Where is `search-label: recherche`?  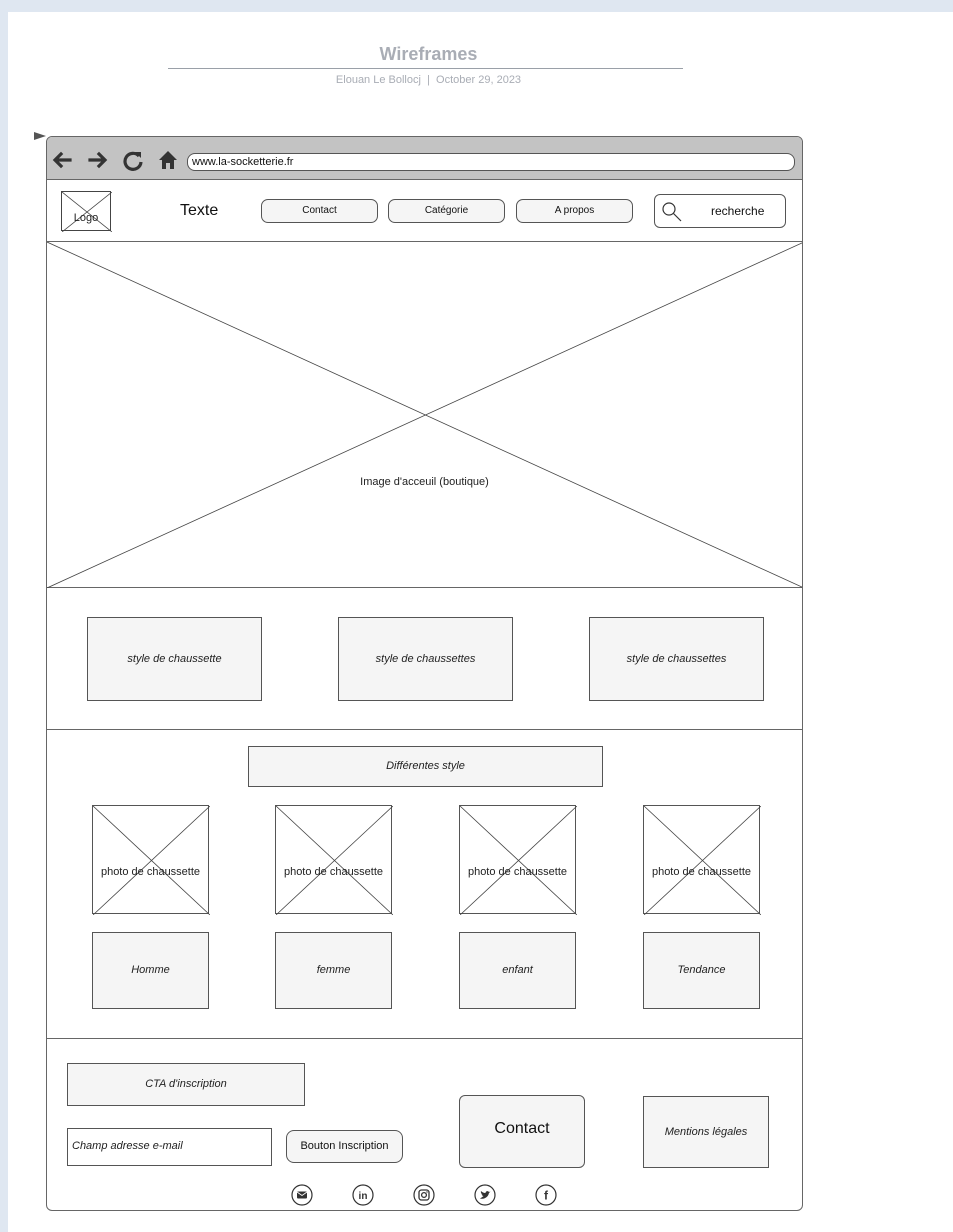
search-label: recherche is located at coordinates (738, 211).